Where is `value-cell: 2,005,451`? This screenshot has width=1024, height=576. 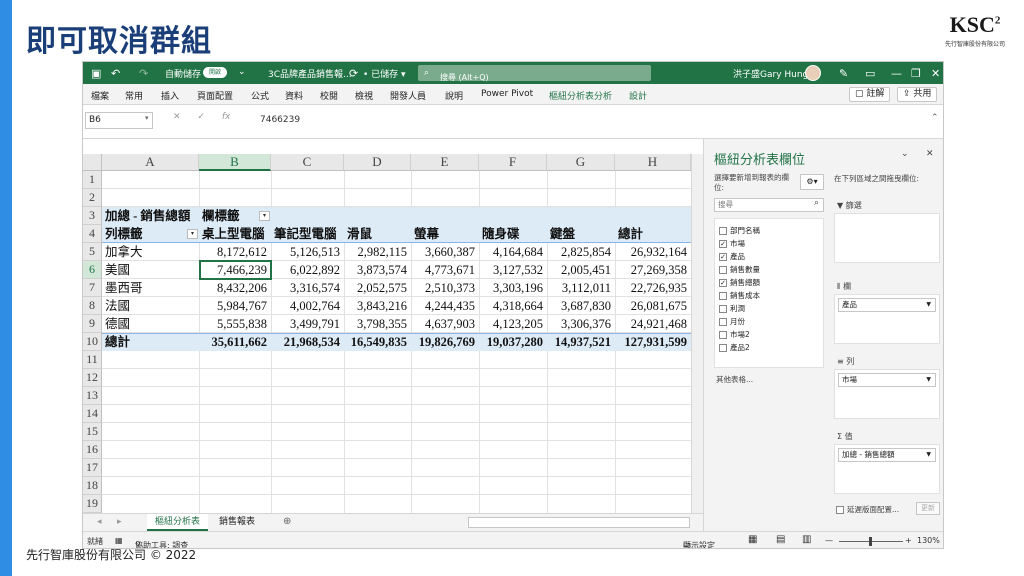 value-cell: 2,005,451 is located at coordinates (581, 270).